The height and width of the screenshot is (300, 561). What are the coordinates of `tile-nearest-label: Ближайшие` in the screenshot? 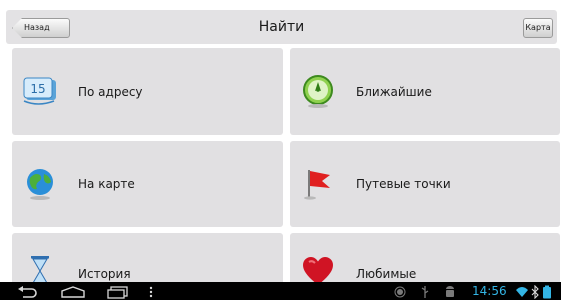 It's located at (394, 92).